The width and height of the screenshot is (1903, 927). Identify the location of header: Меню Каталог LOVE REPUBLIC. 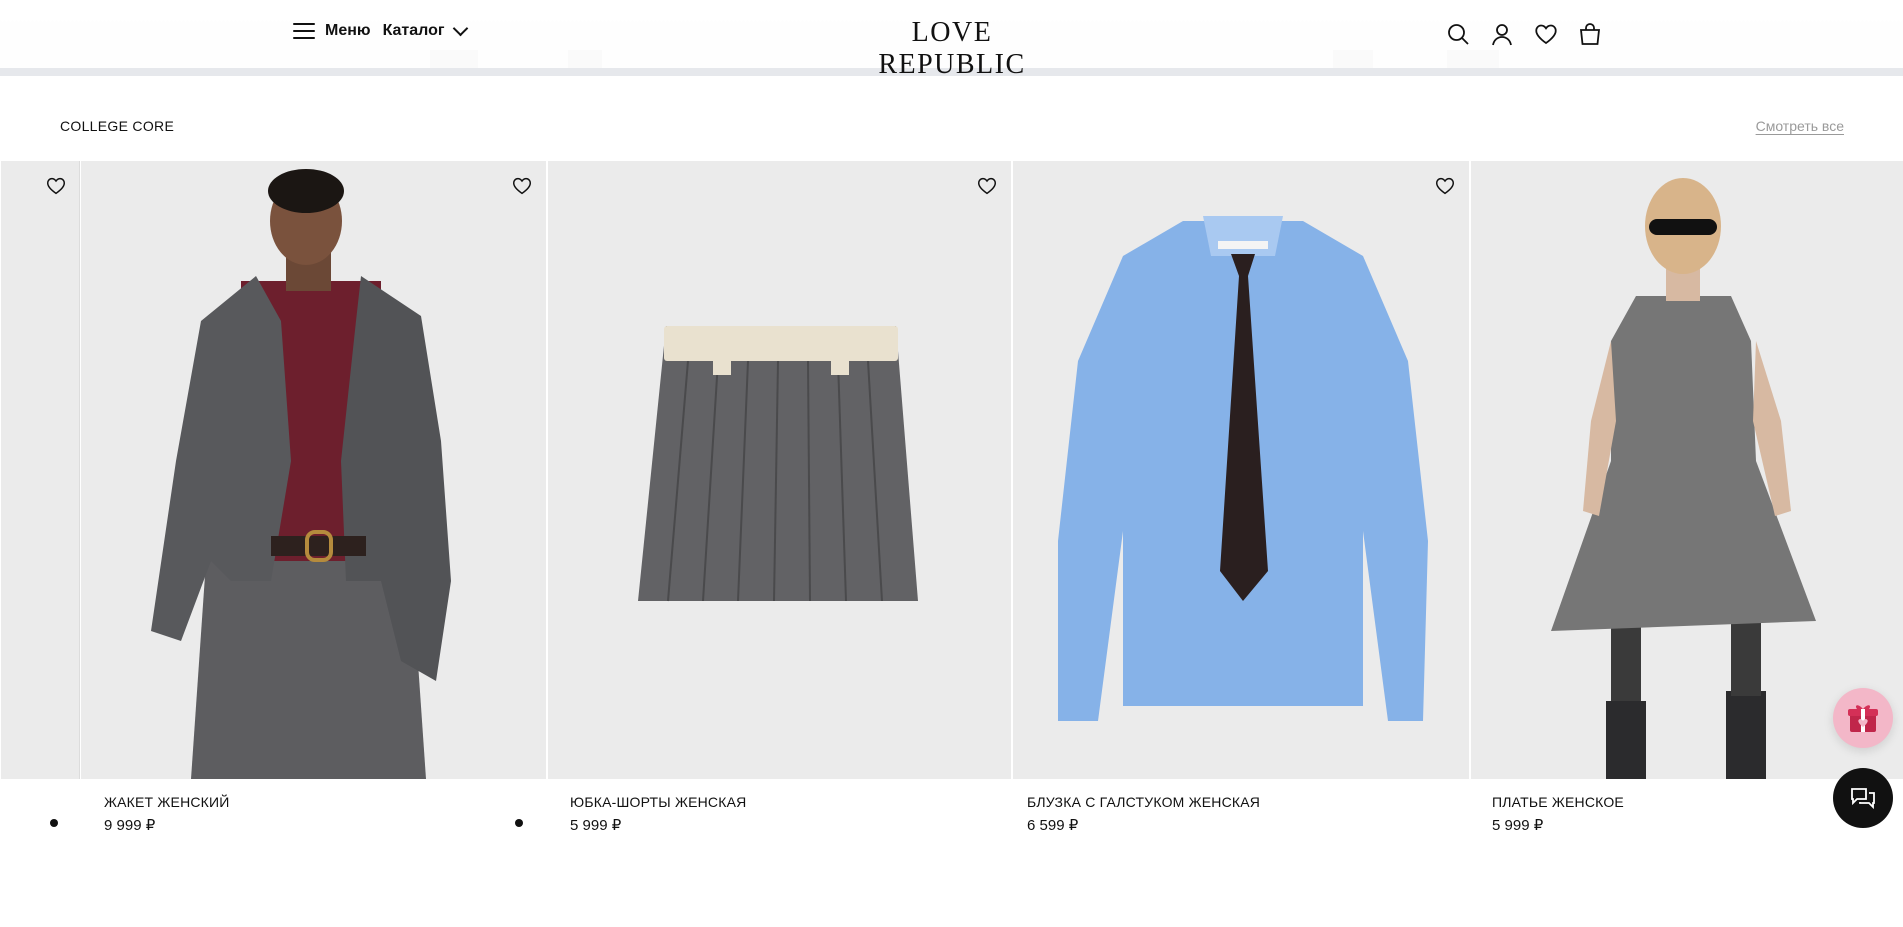
(951, 38).